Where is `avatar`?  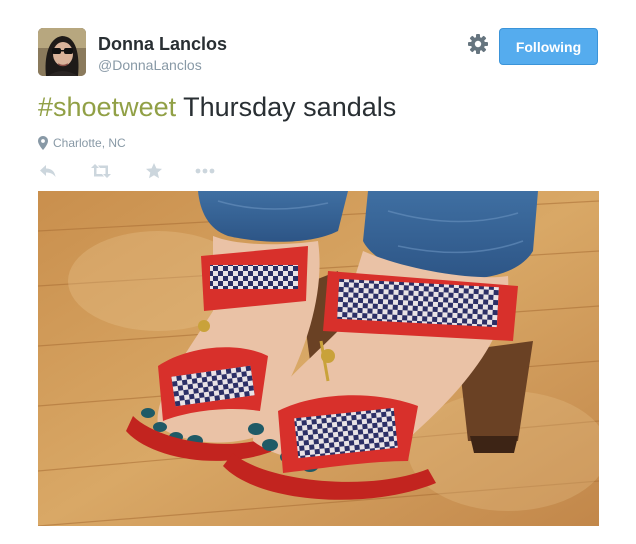 avatar is located at coordinates (62, 52).